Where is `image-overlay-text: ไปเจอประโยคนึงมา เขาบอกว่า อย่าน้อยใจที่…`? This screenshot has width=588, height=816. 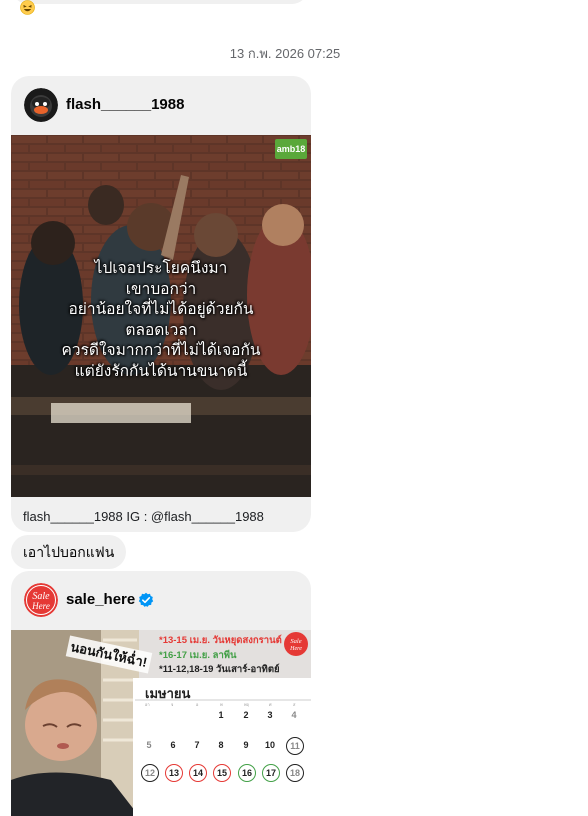
image-overlay-text: ไปเจอประโยคนึงมา เขาบอกว่า อย่าน้อยใจที่… is located at coordinates (161, 320).